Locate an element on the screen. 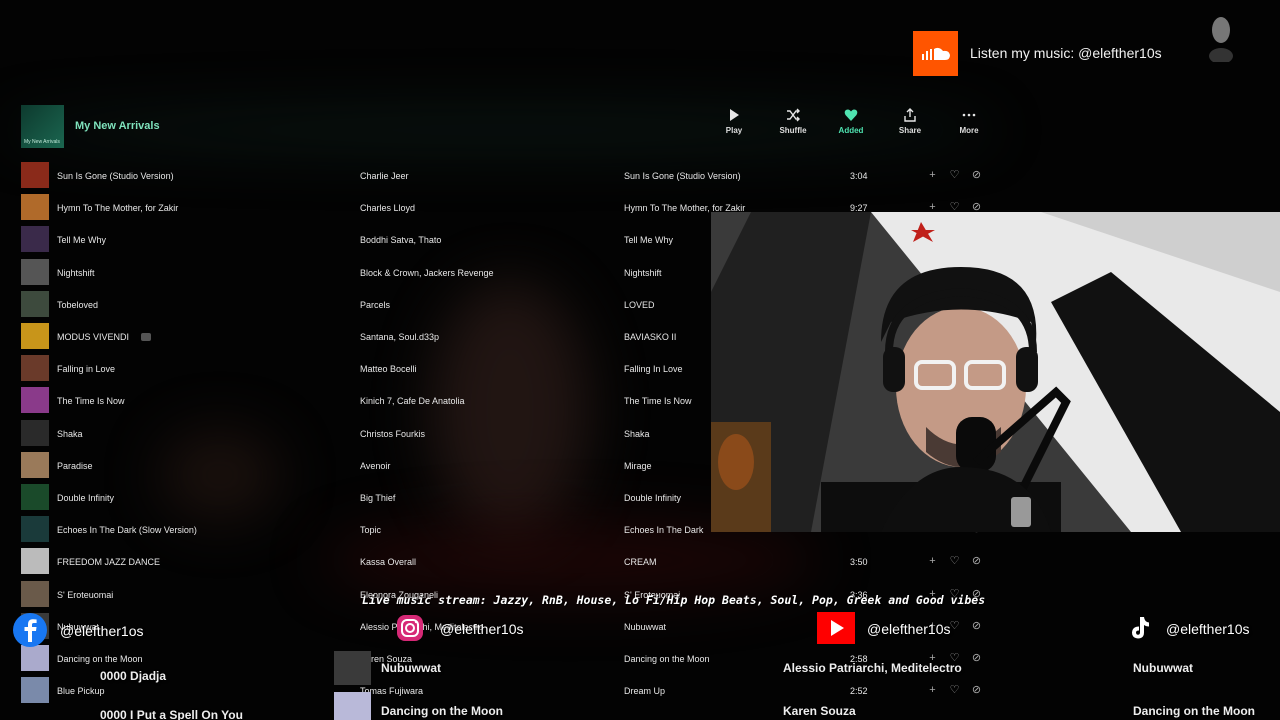  play-button: Play is located at coordinates (734, 121).